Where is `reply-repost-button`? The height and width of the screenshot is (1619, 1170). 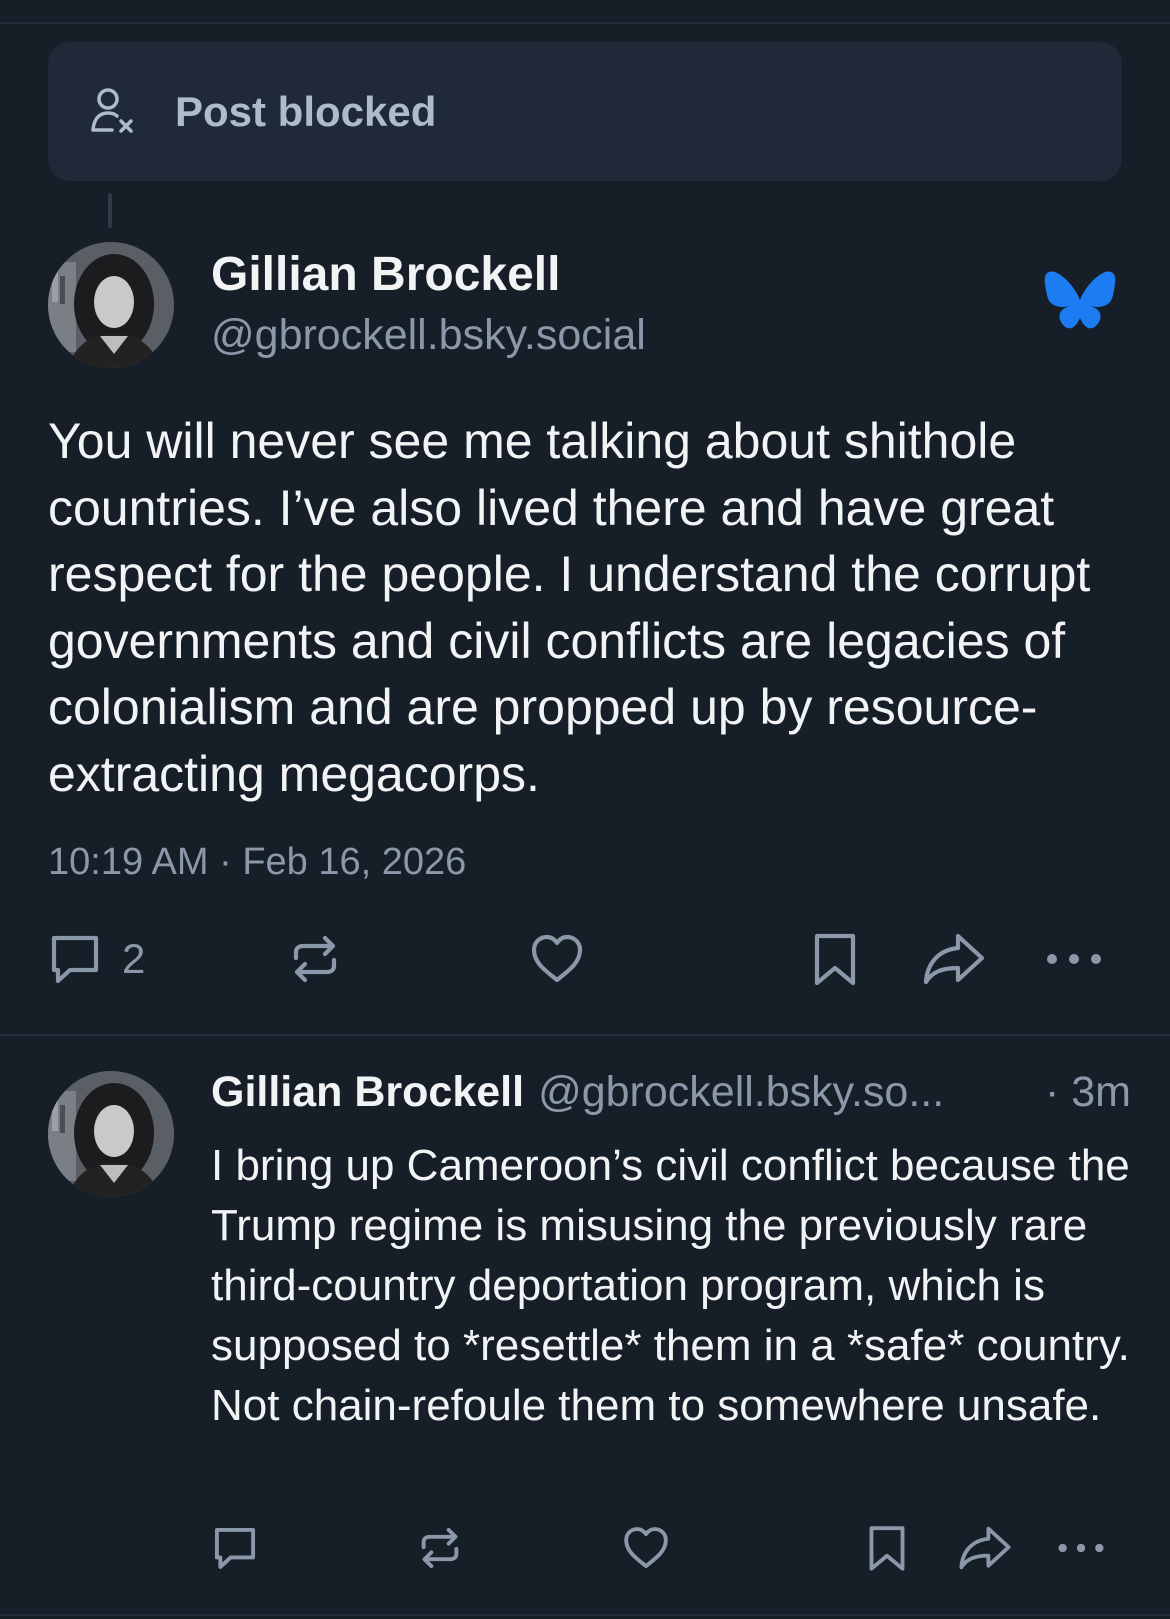 reply-repost-button is located at coordinates (440, 1548).